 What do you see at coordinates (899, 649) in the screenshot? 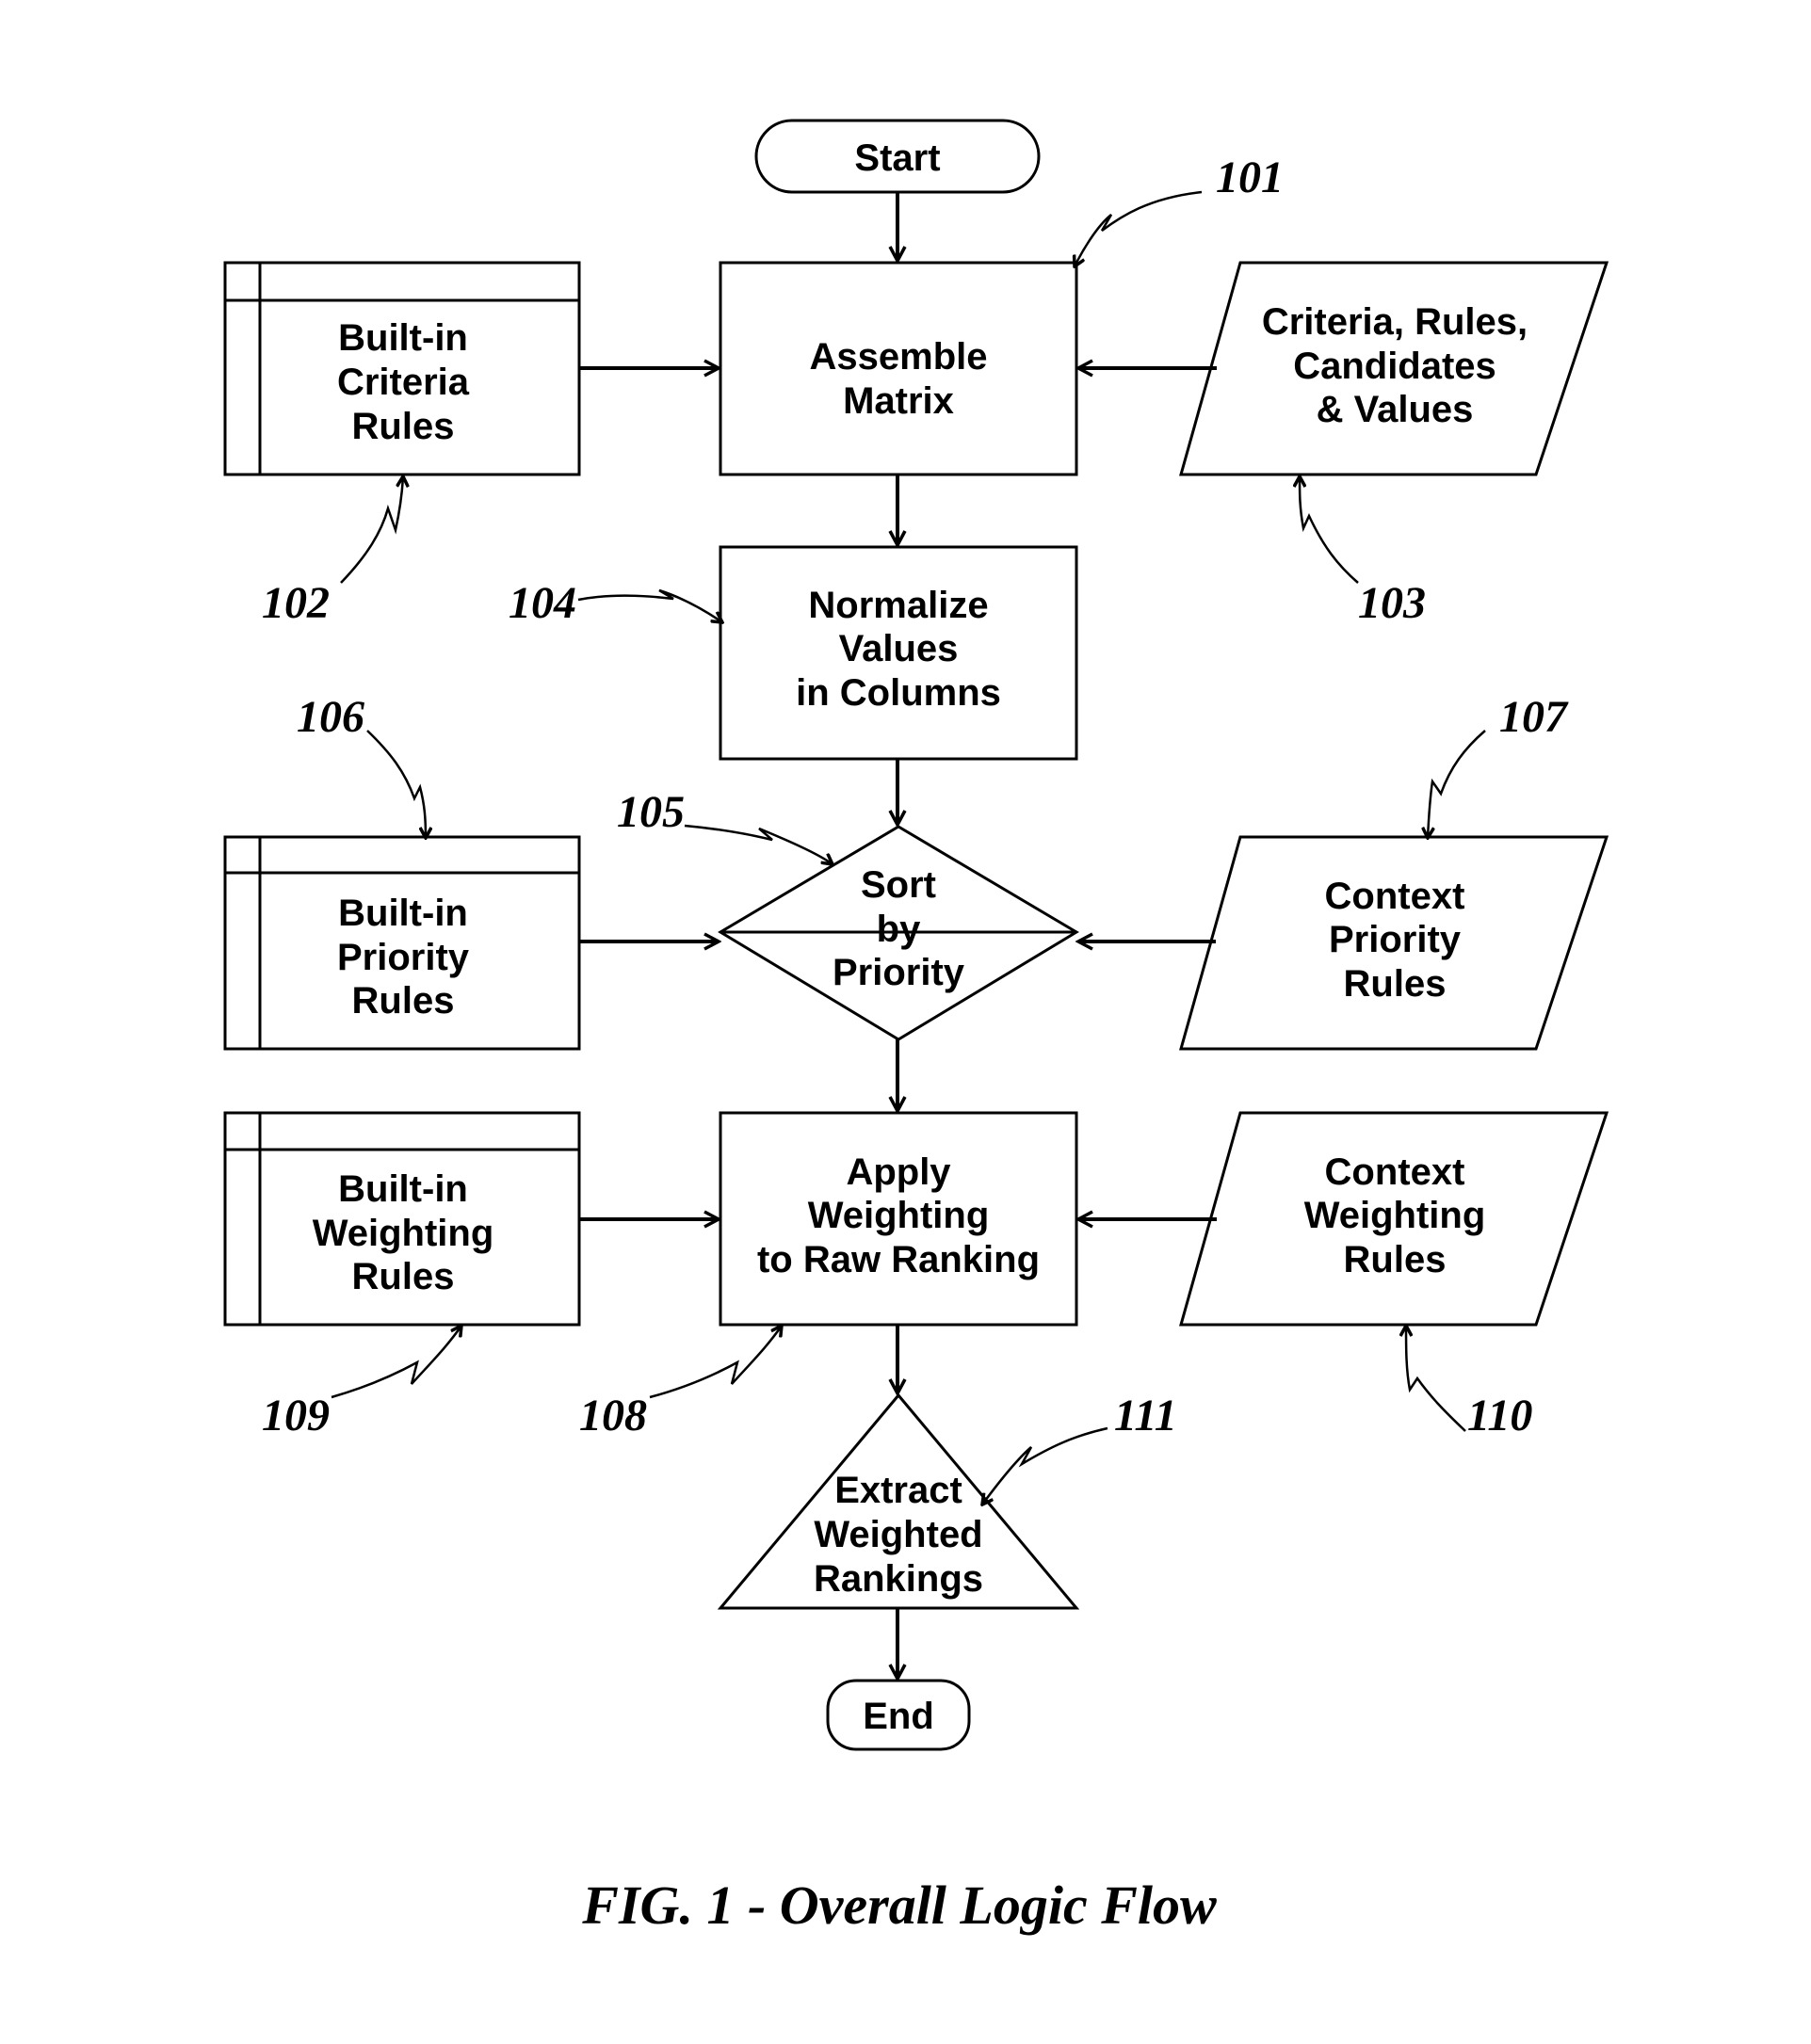
I see `normalize-label-line2: Values` at bounding box center [899, 649].